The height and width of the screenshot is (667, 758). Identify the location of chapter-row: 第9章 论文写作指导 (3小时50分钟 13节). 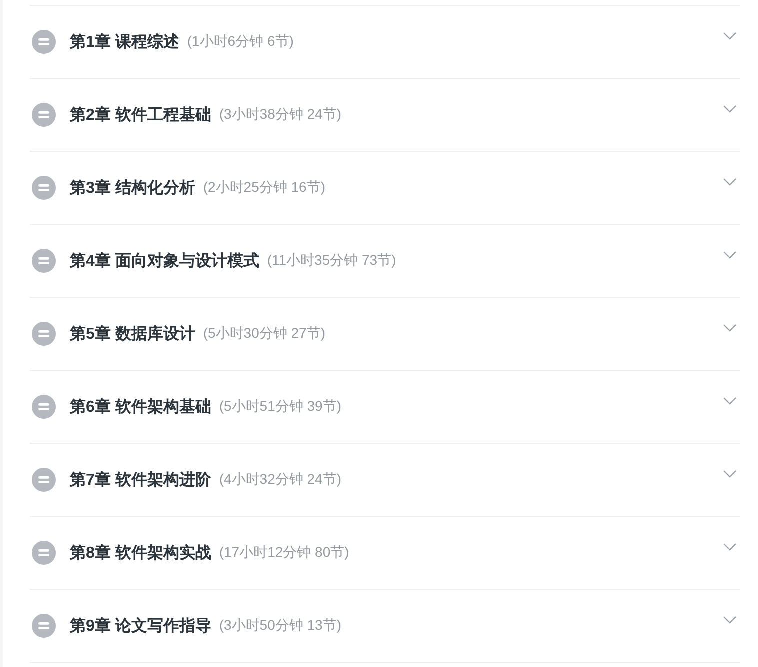
(385, 626).